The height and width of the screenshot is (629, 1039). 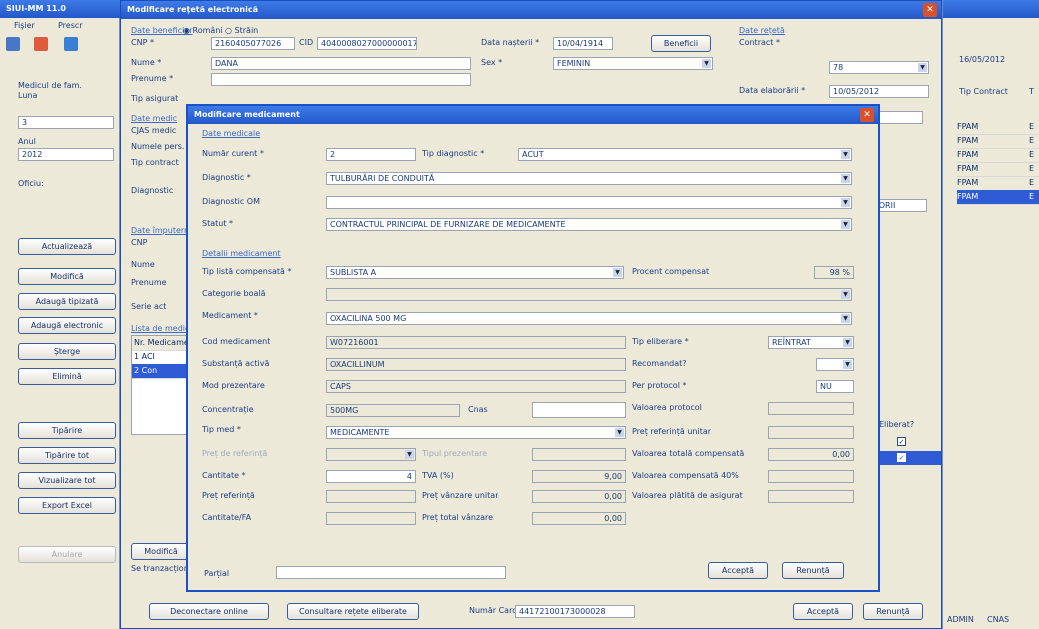 What do you see at coordinates (67, 505) in the screenshot?
I see `export-excel-button: Export Excel` at bounding box center [67, 505].